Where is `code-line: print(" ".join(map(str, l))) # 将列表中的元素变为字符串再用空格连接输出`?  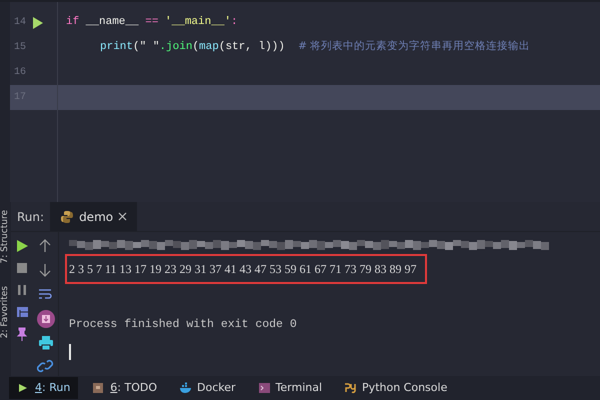
code-line: print(" ".join(map(str, l))) # 将列表中的元素变为字符串再用空格连接输出 is located at coordinates (314, 47).